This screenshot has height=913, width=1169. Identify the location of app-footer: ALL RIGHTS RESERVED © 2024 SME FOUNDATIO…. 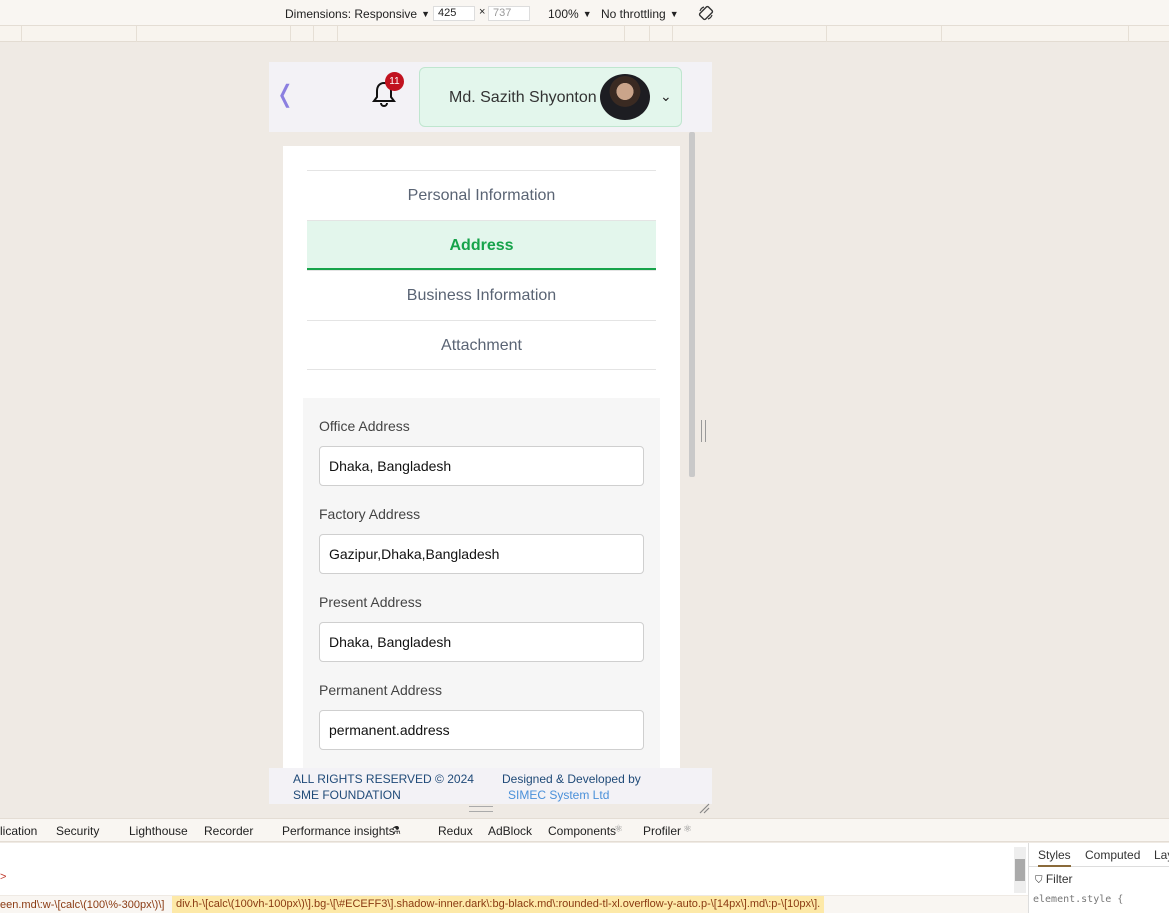
(490, 786).